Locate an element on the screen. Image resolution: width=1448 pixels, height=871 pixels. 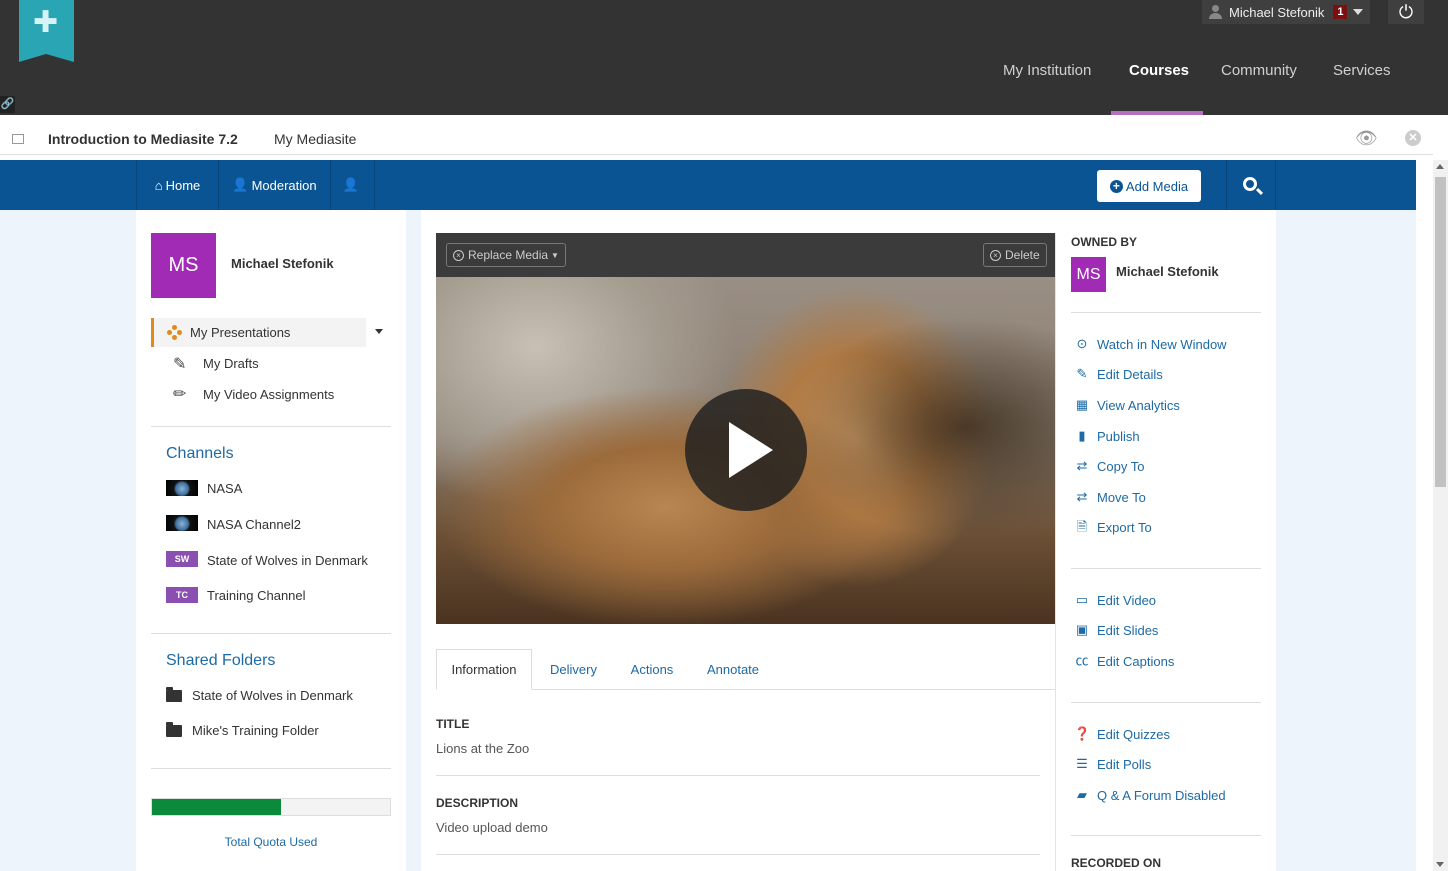
search-button is located at coordinates (1251, 185).